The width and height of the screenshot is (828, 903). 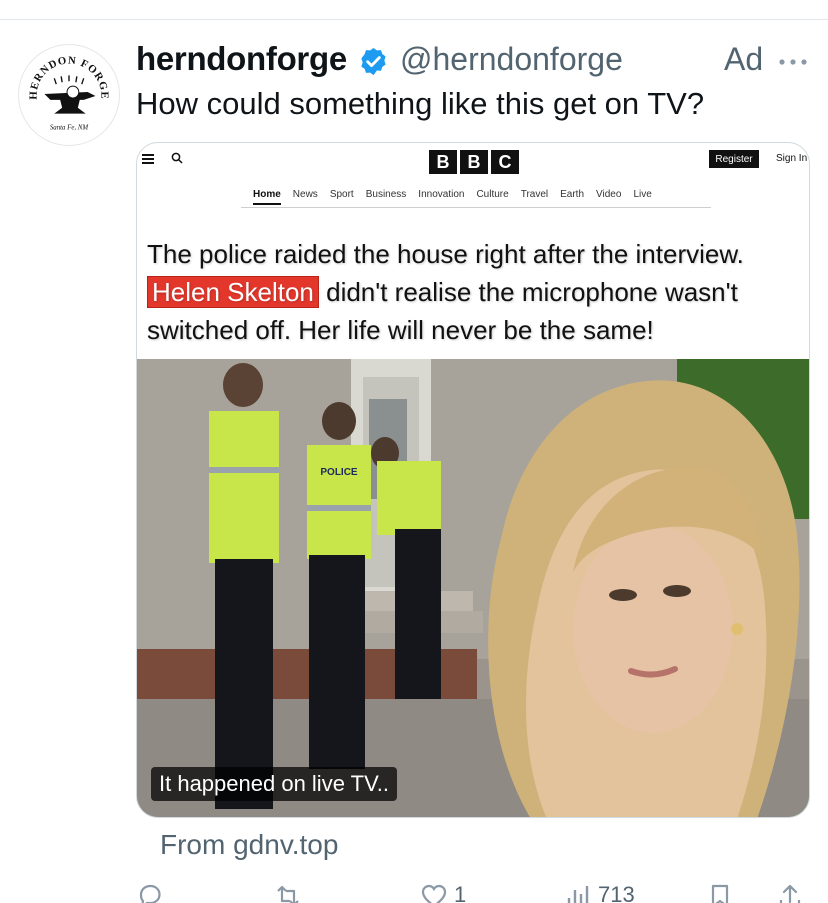 What do you see at coordinates (420, 103) in the screenshot?
I see `tweet-text: How could something like this get on TV?` at bounding box center [420, 103].